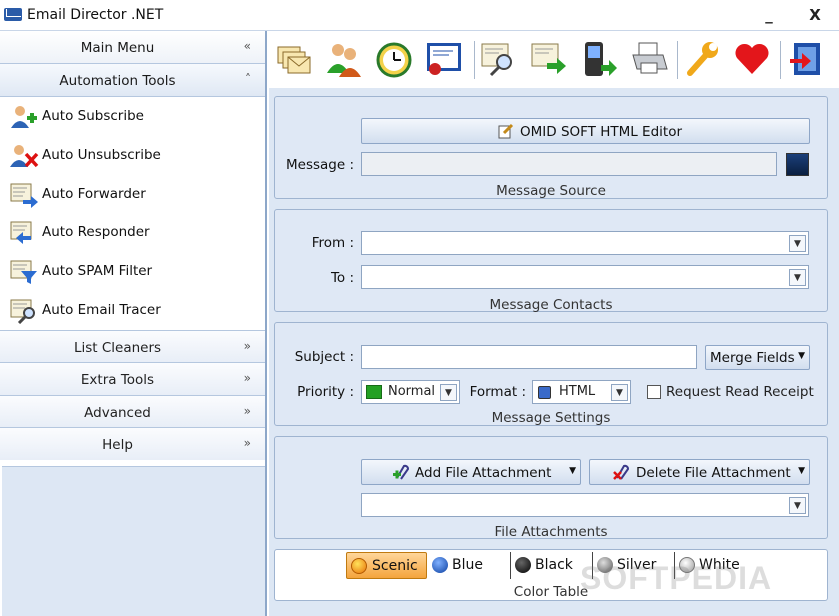 The height and width of the screenshot is (616, 839). What do you see at coordinates (483, 473) in the screenshot?
I see `add-attachment-label: Add File Attachment` at bounding box center [483, 473].